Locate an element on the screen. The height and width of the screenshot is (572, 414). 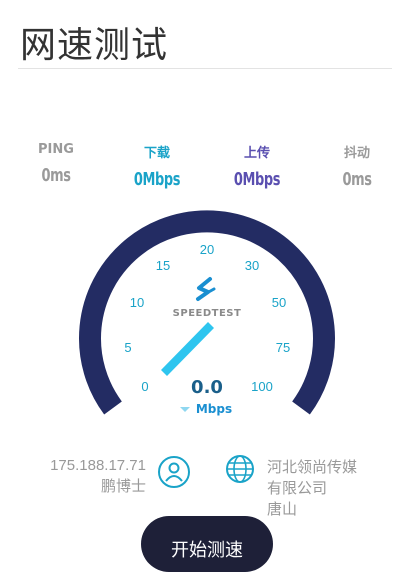
ping-value: 0ms is located at coordinates (56, 175).